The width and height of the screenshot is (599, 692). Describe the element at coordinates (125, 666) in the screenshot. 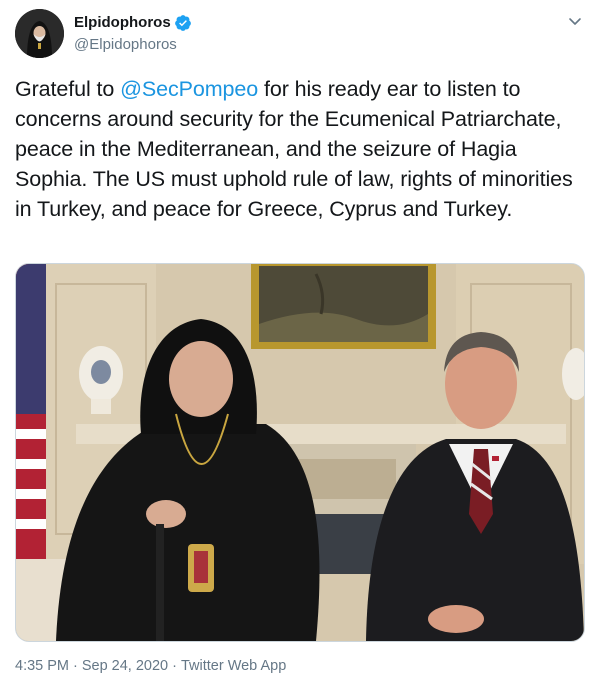

I see `tweet-date: Sep 24, 2020` at that location.